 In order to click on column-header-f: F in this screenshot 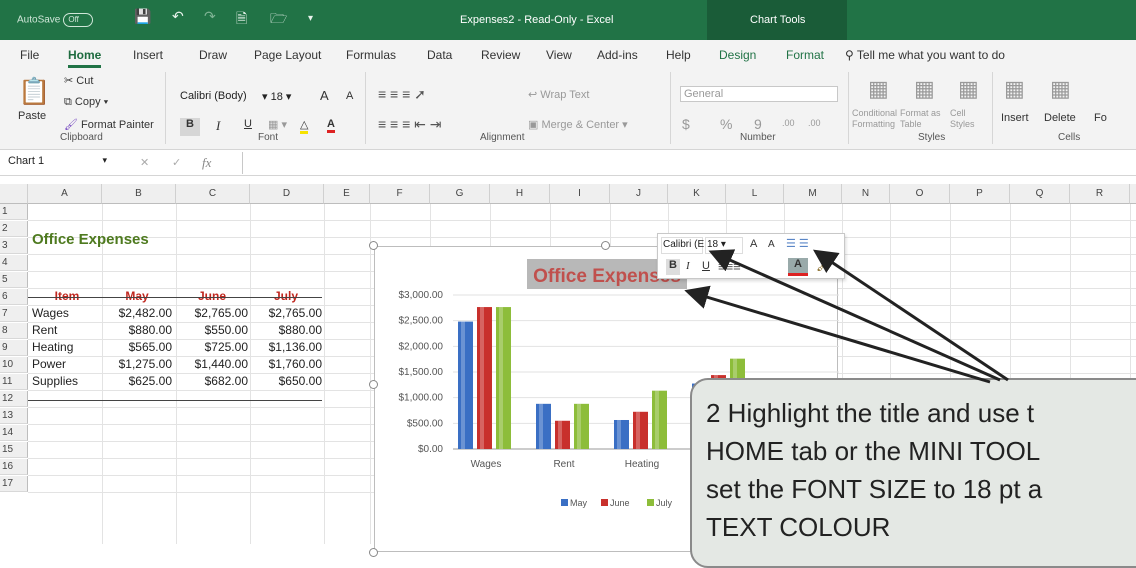, I will do `click(400, 194)`.